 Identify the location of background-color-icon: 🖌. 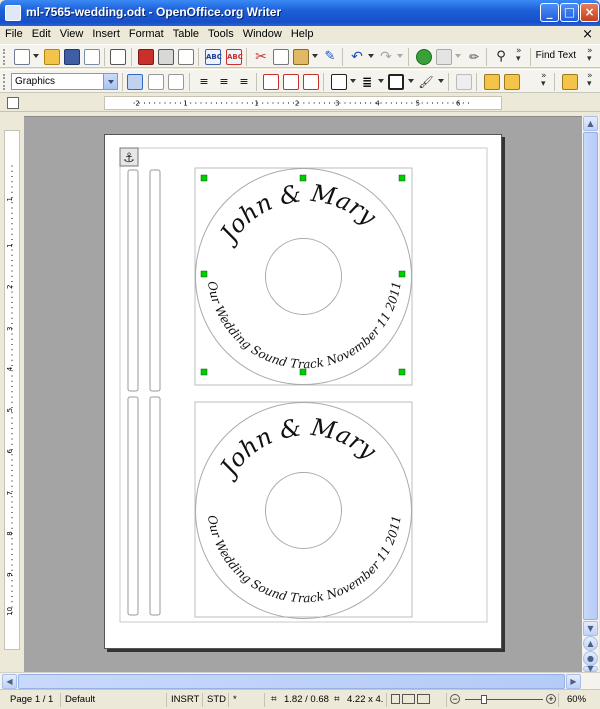
(426, 82).